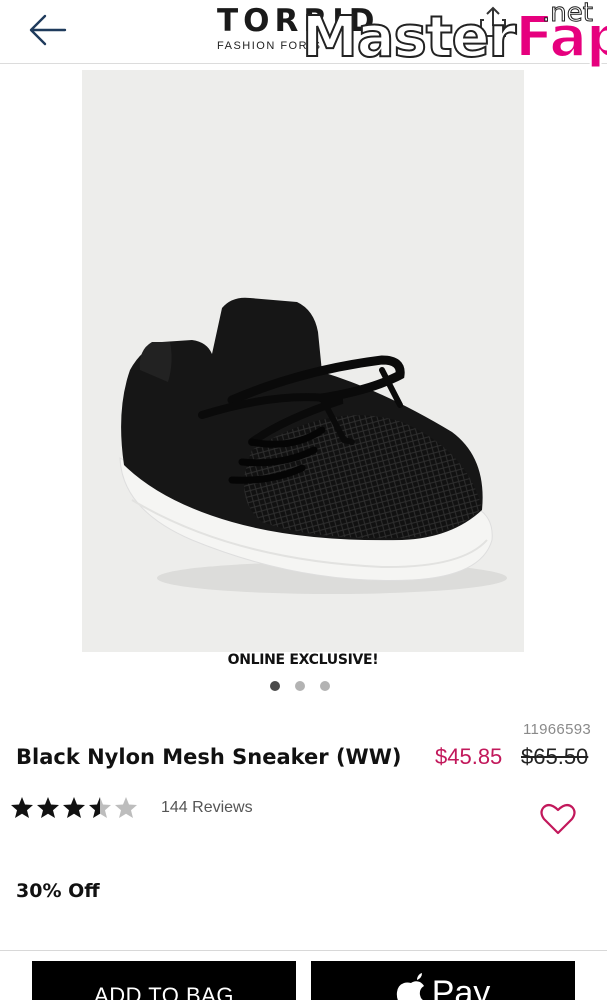  I want to click on wishlist-button, so click(558, 819).